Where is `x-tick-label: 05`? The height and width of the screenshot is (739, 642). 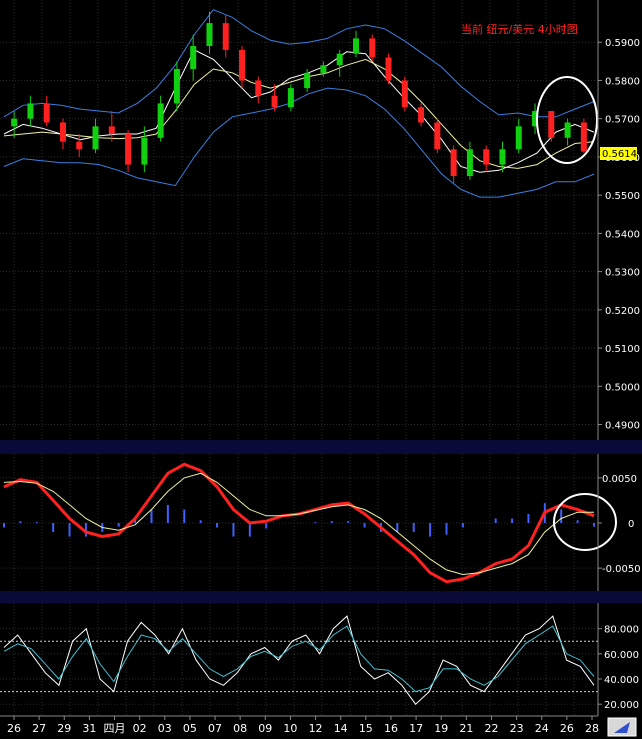
x-tick-label: 05 is located at coordinates (190, 728).